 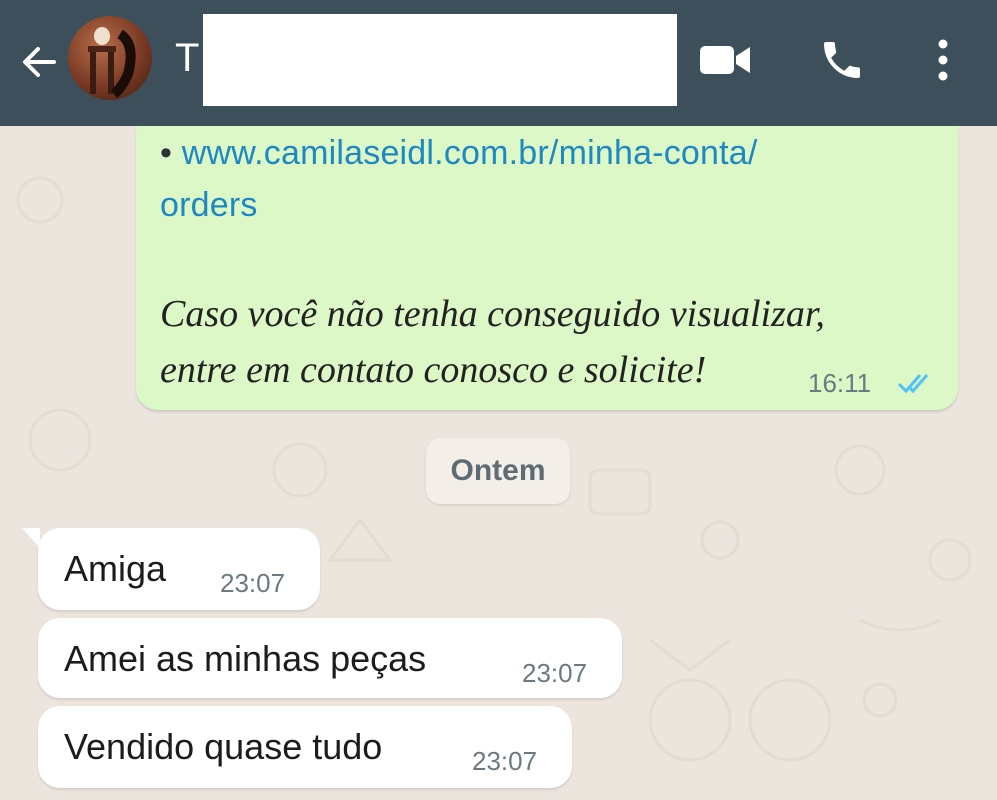 What do you see at coordinates (40, 62) in the screenshot?
I see `back-arrow-icon` at bounding box center [40, 62].